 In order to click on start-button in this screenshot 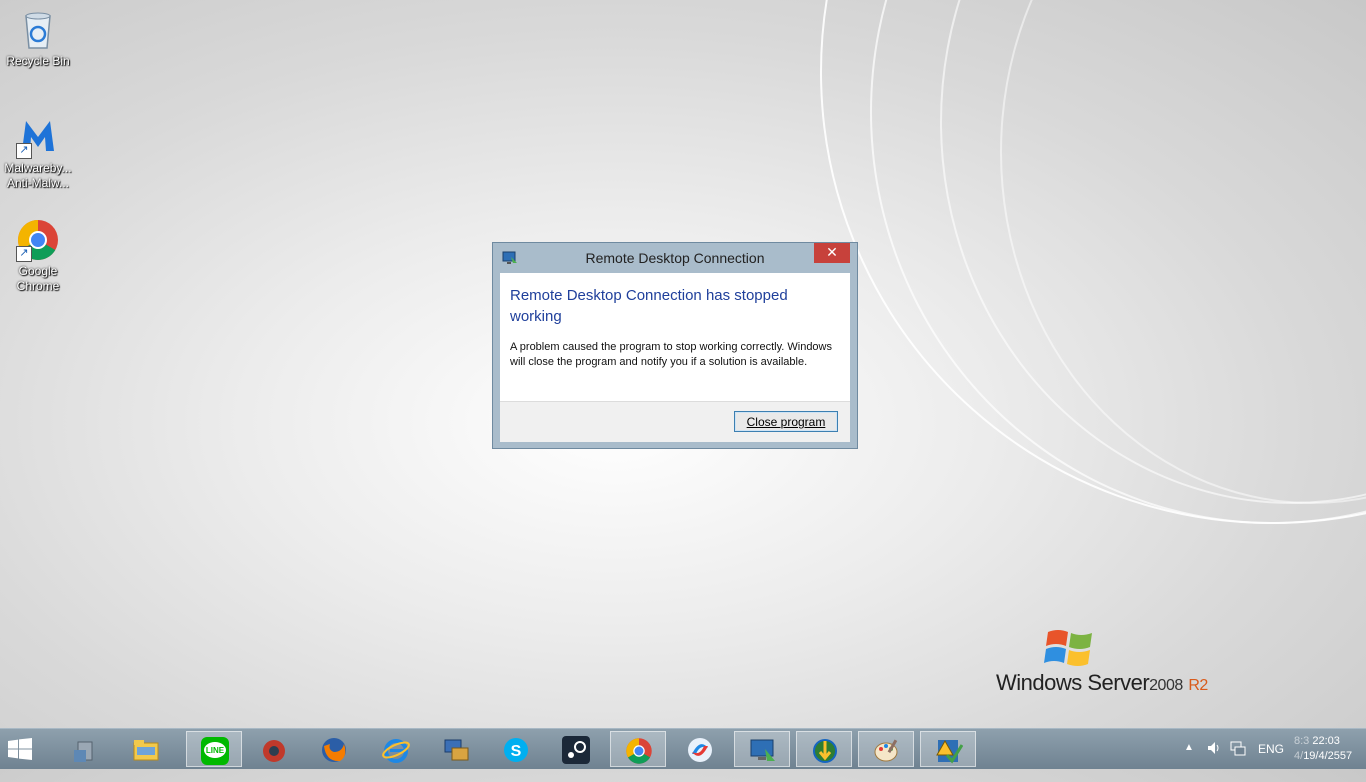, I will do `click(20, 749)`.